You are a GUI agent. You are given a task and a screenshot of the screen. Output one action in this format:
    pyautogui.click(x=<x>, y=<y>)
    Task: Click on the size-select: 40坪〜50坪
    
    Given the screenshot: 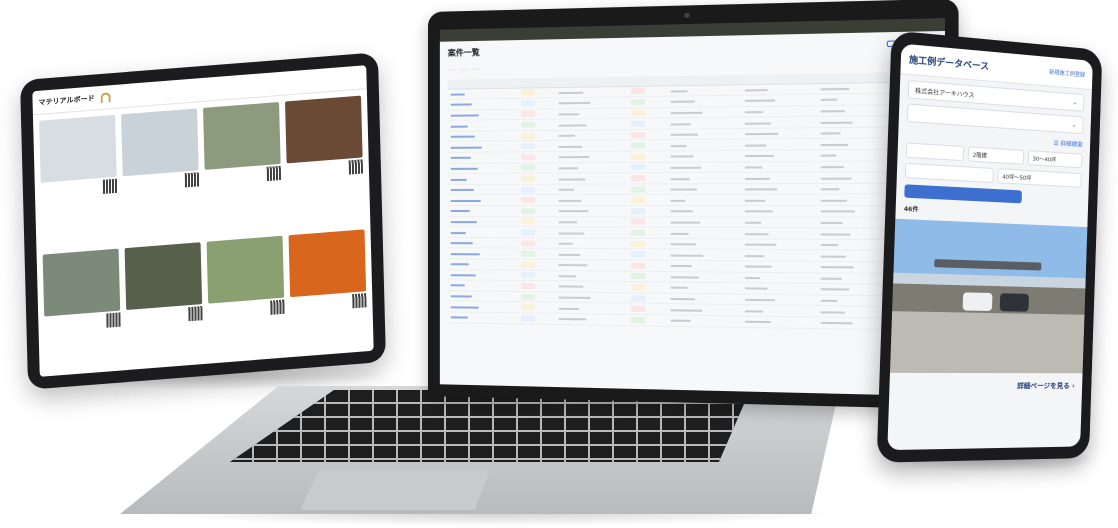 What is the action you would take?
    pyautogui.click(x=1039, y=178)
    